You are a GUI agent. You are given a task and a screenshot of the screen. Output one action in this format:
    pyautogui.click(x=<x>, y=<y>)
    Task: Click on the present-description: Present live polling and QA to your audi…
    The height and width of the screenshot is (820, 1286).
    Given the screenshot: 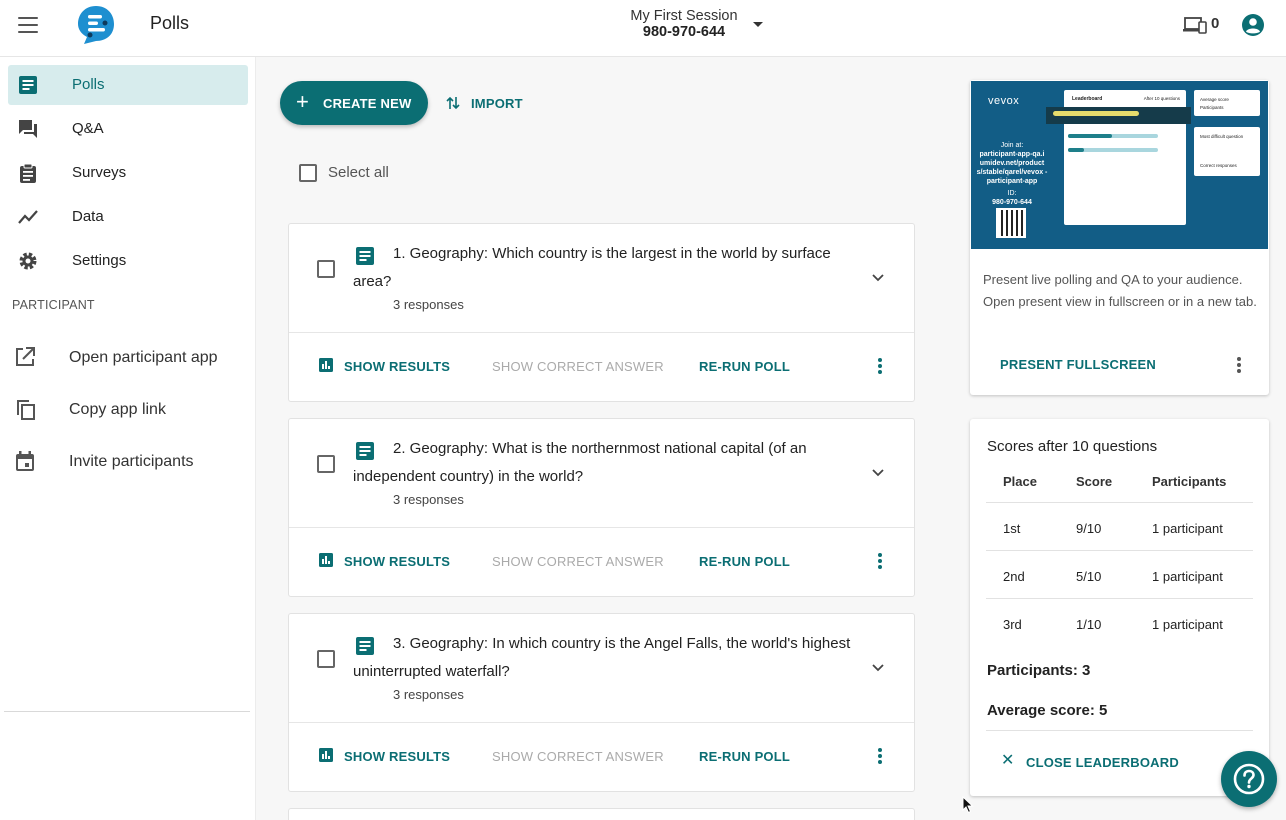 What is the action you would take?
    pyautogui.click(x=1120, y=290)
    